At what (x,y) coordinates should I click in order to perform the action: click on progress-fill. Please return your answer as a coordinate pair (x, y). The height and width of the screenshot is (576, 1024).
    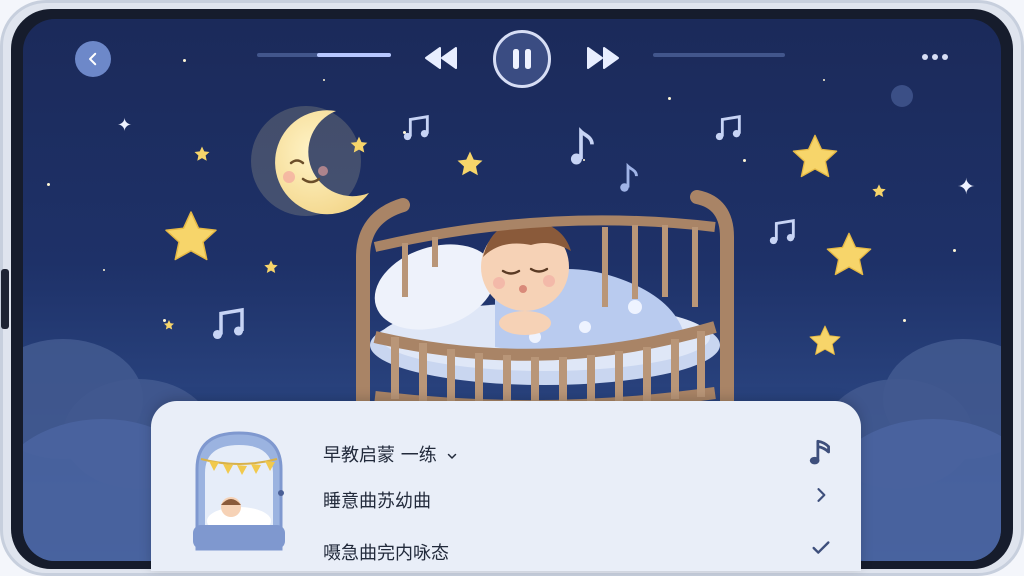
    Looking at the image, I should click on (354, 55).